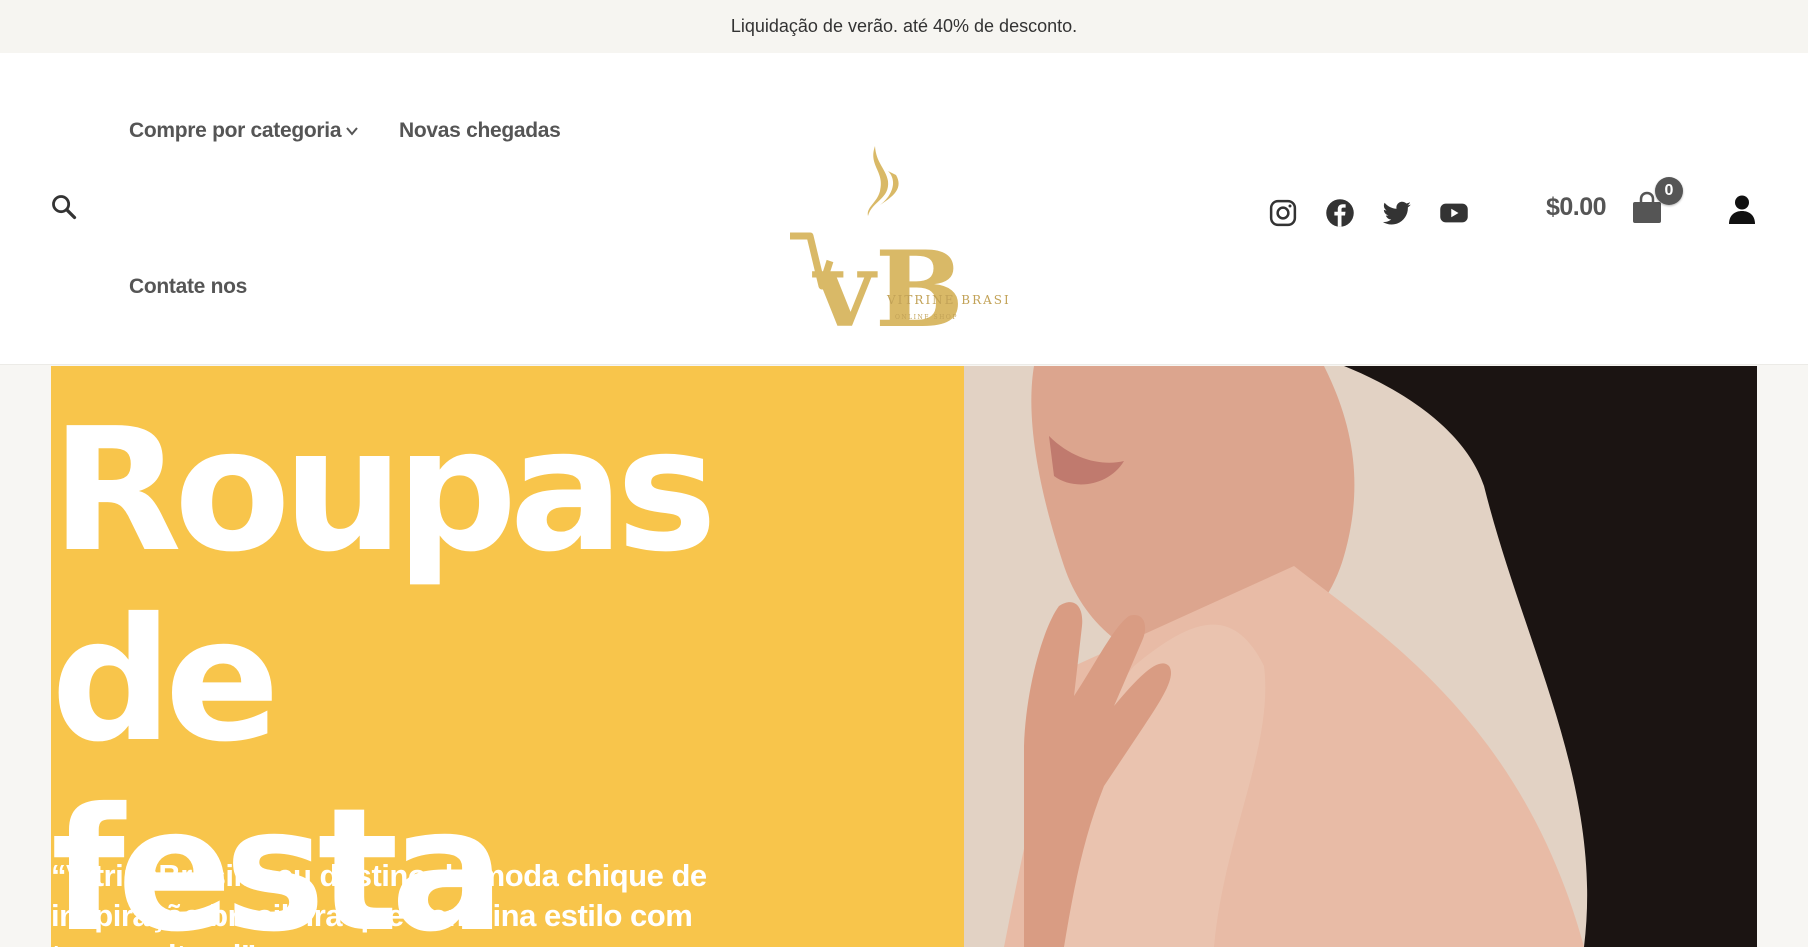  I want to click on cart-total: $0.00, so click(1576, 207).